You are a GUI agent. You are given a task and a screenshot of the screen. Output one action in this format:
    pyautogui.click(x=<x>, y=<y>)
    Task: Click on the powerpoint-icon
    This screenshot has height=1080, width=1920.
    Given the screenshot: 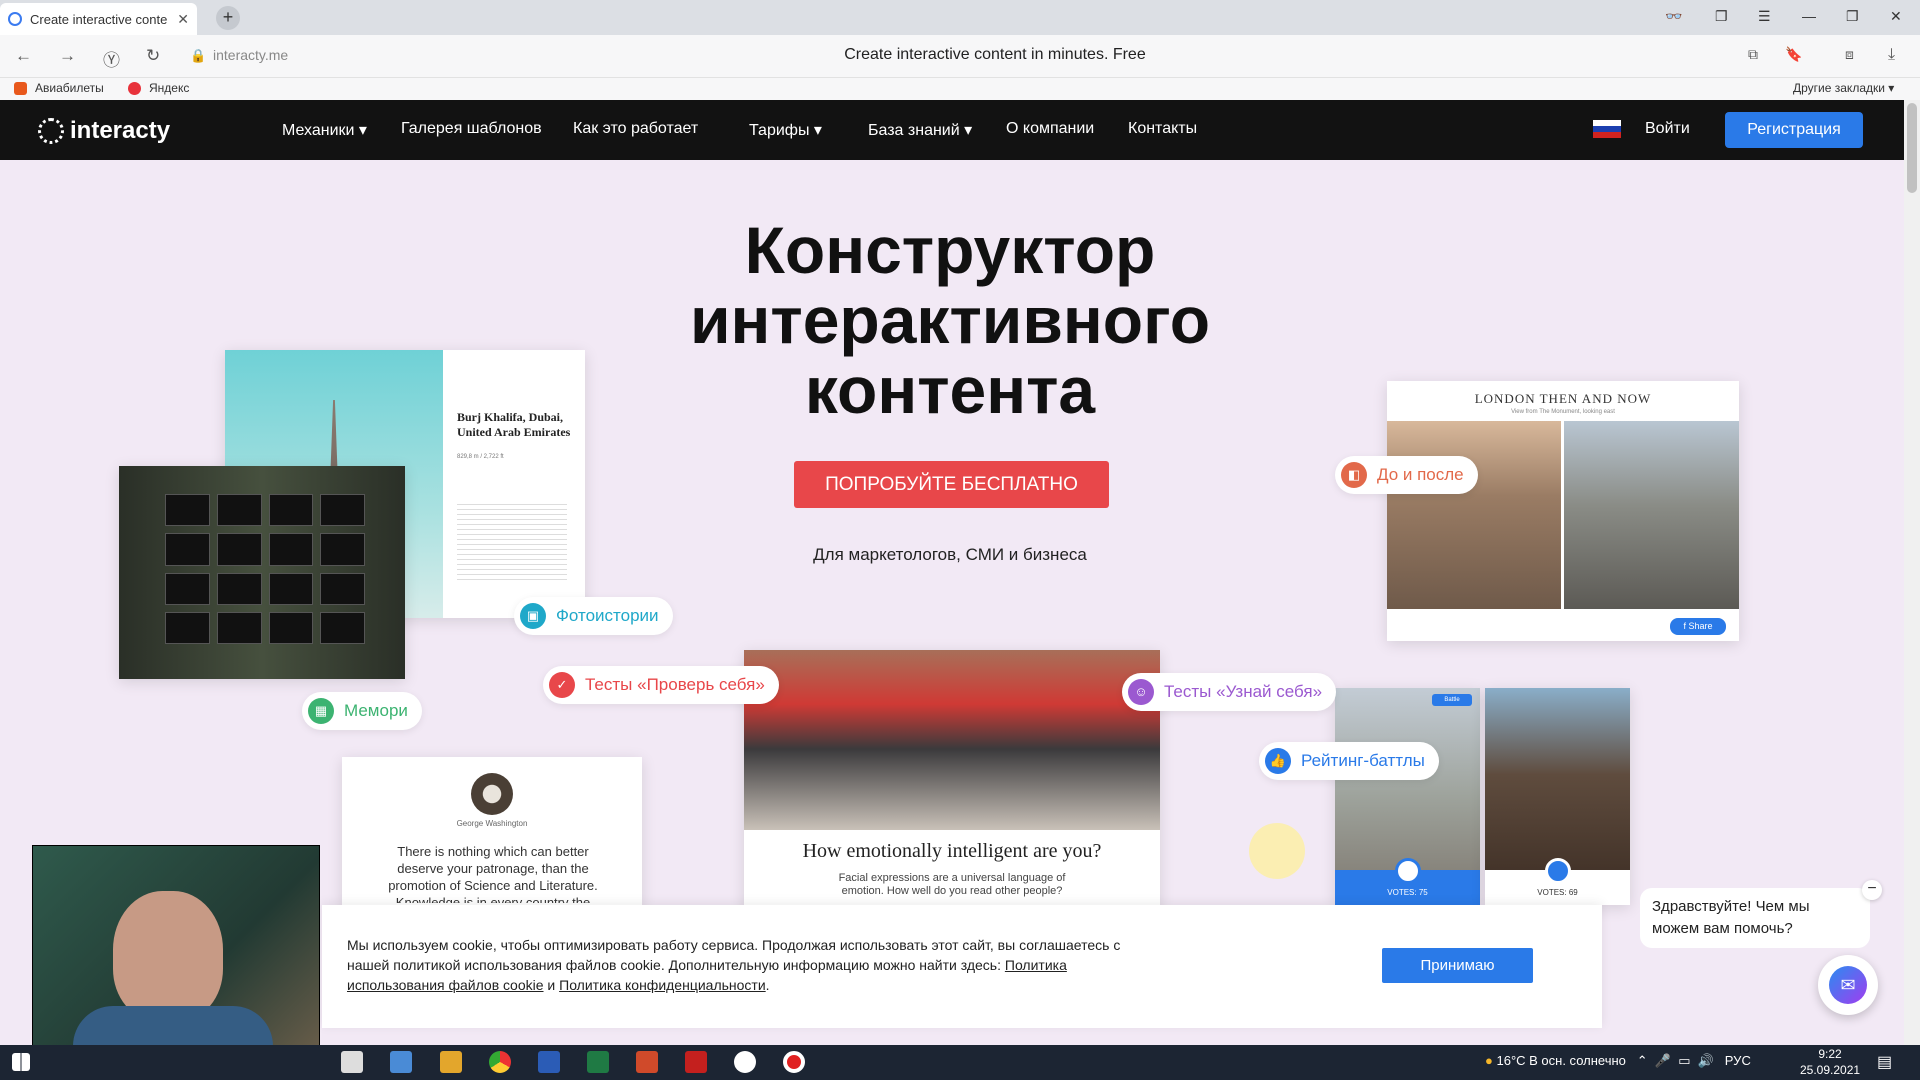 What is the action you would take?
    pyautogui.click(x=647, y=1062)
    